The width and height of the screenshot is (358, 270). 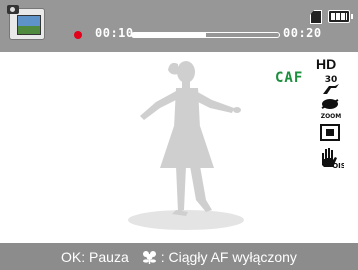 What do you see at coordinates (114, 33) in the screenshot?
I see `elapsed-time: 00:10` at bounding box center [114, 33].